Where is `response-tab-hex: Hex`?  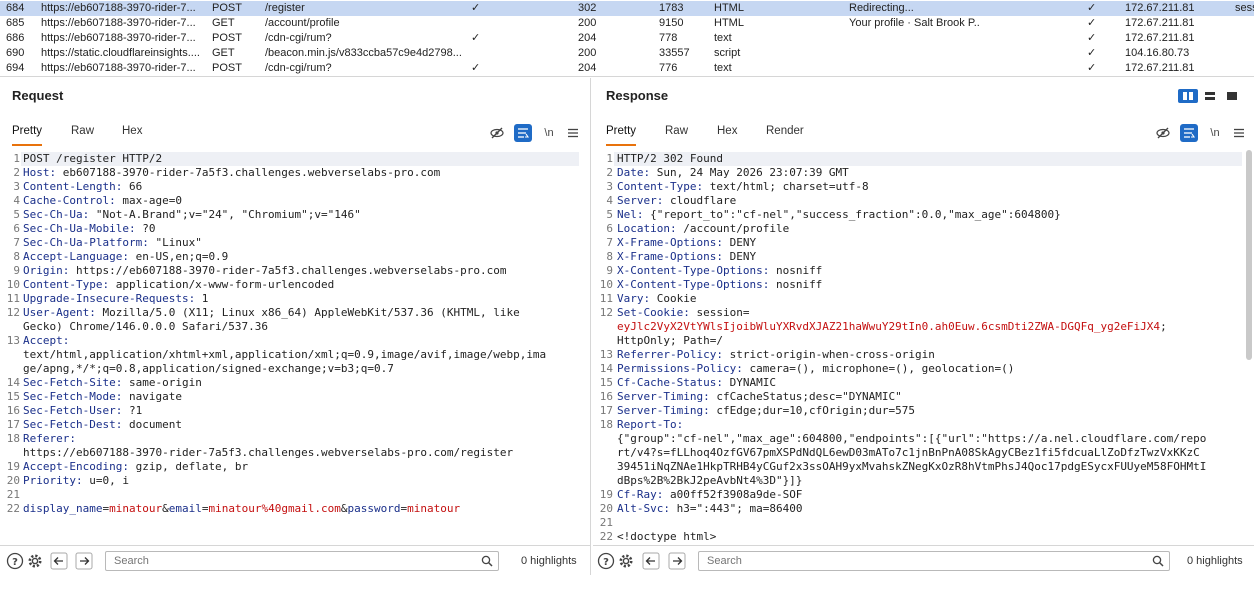
response-tab-hex: Hex is located at coordinates (727, 134).